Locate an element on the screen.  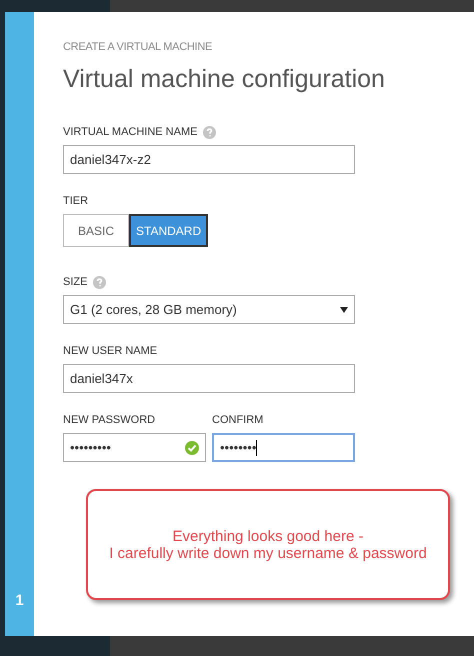
text-input: daniel347x is located at coordinates (209, 378).